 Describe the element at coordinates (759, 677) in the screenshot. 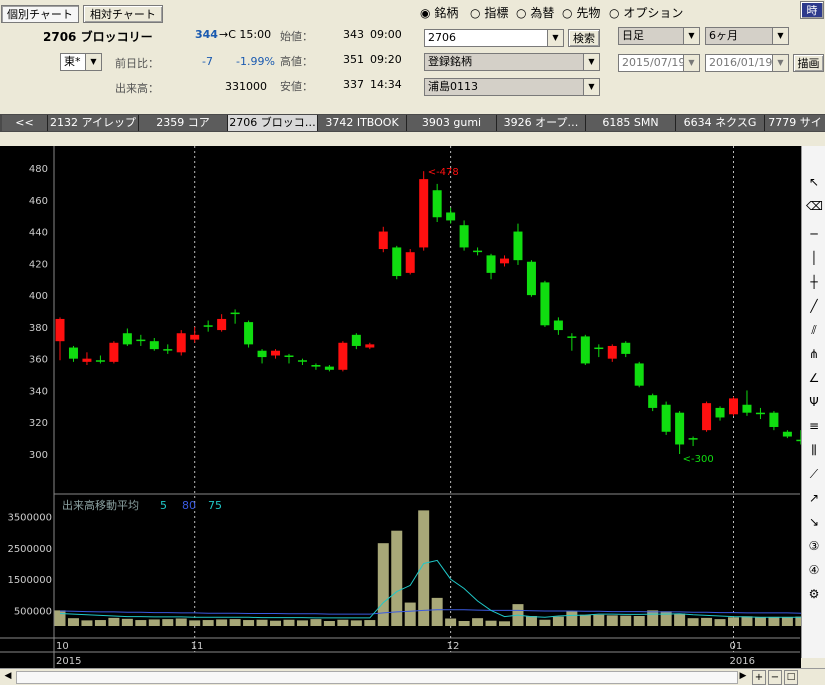

I see `zoom-in-icon: +` at that location.